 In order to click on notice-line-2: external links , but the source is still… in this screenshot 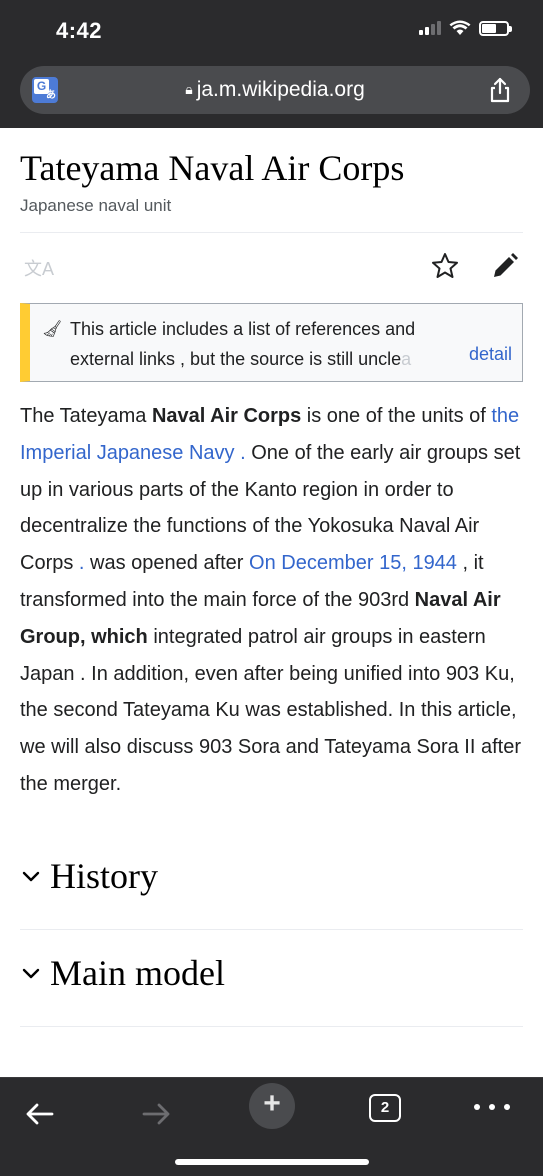, I will do `click(241, 359)`.